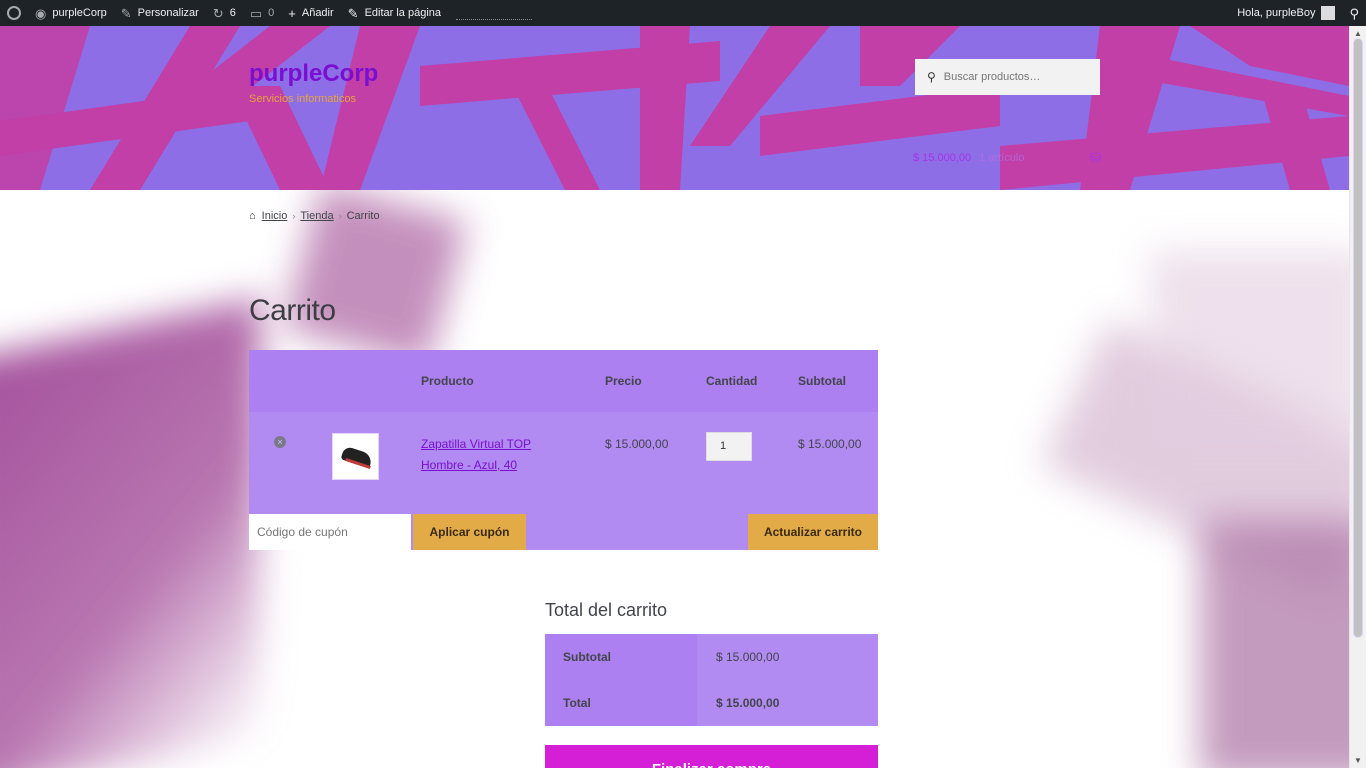 This screenshot has height=768, width=1366. I want to click on product-search: ⚲, so click(1007, 77).